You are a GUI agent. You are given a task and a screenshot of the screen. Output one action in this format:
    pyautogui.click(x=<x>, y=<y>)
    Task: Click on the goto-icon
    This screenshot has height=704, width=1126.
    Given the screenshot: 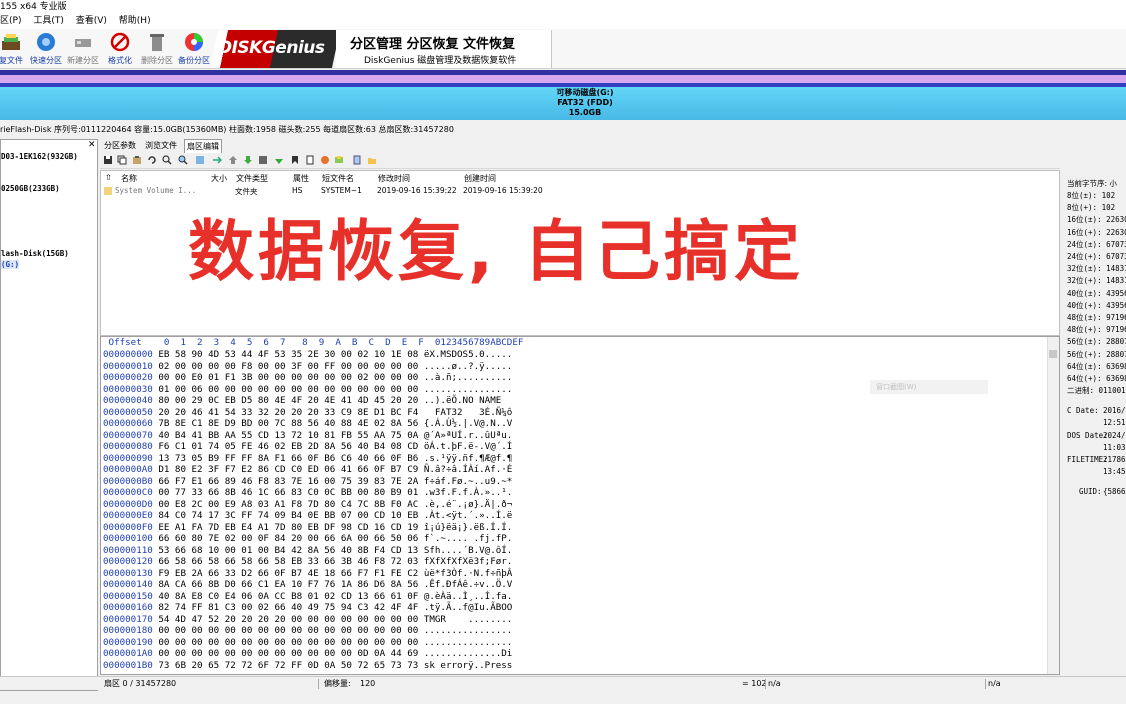 What is the action you would take?
    pyautogui.click(x=200, y=160)
    